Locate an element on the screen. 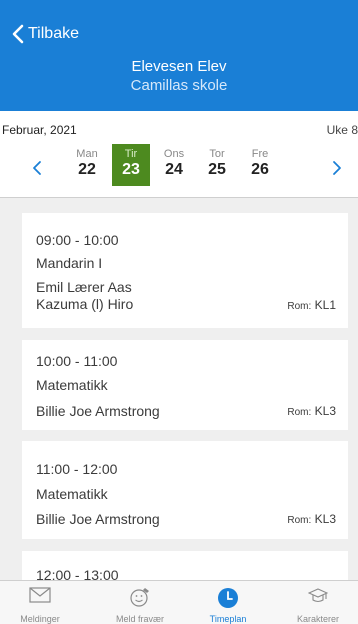 This screenshot has width=358, height=624. graduation-cap-icon is located at coordinates (318, 595).